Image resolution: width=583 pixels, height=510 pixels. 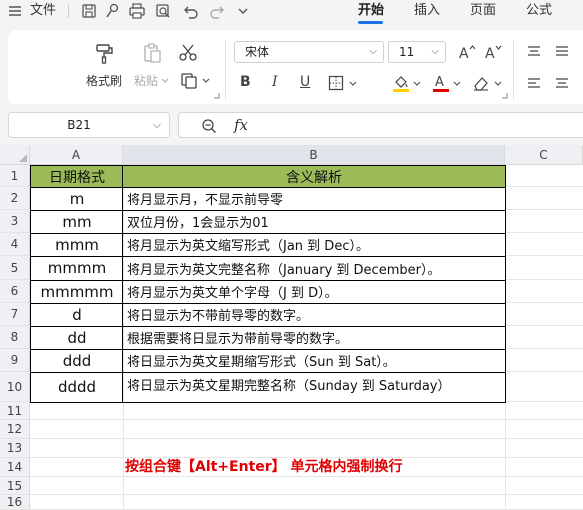 What do you see at coordinates (77, 244) in the screenshot?
I see `format-code-cell: mmm` at bounding box center [77, 244].